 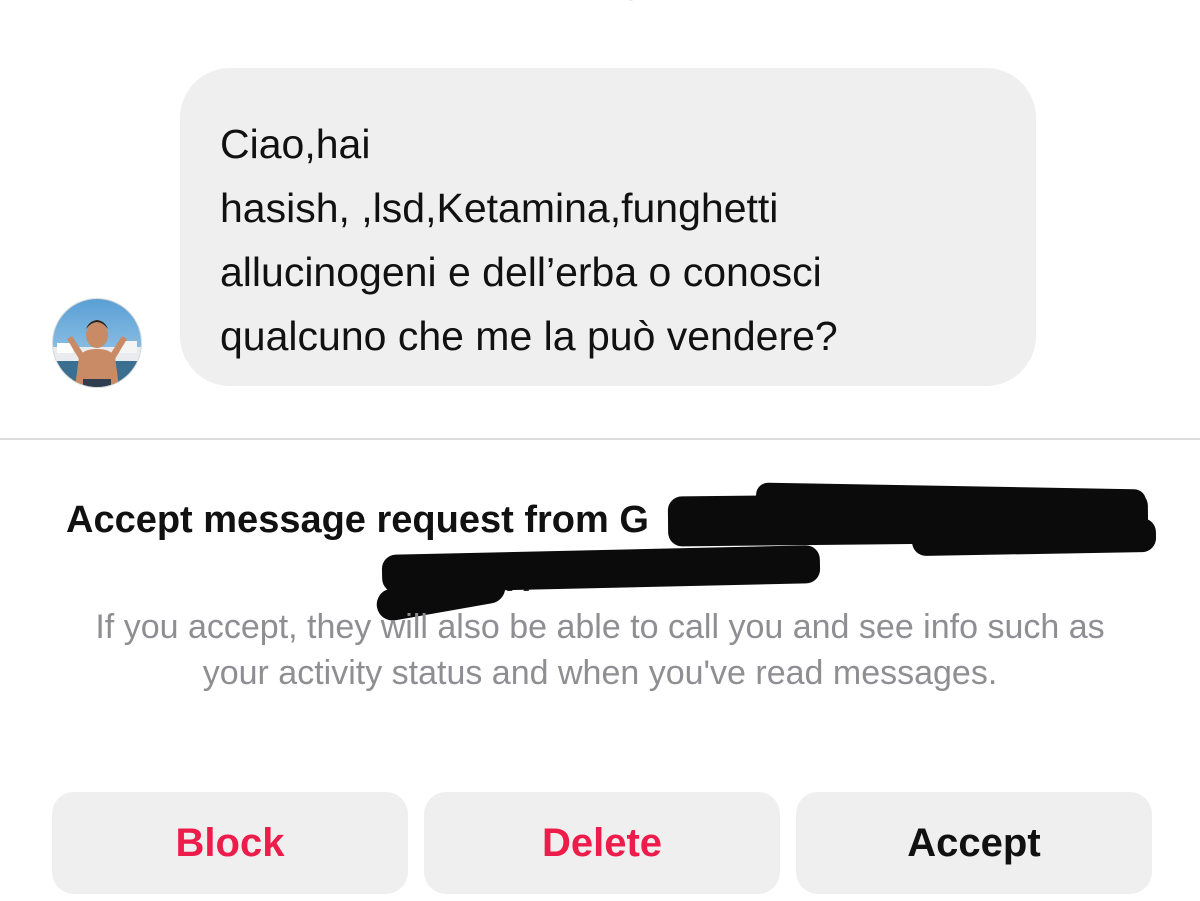 What do you see at coordinates (600, 4) in the screenshot?
I see `message-timestamp: 14:46` at bounding box center [600, 4].